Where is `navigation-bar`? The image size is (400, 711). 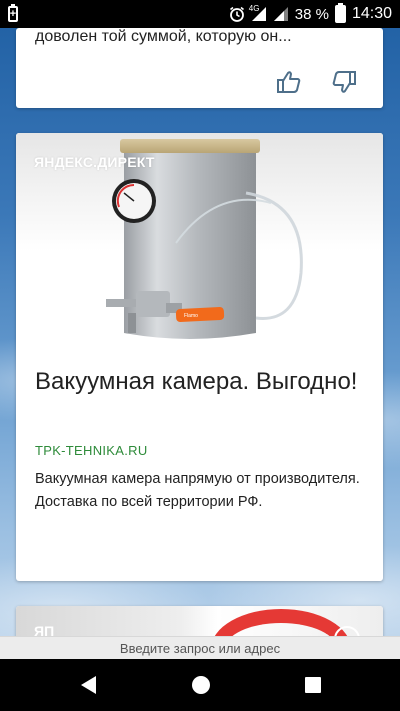 navigation-bar is located at coordinates (200, 685).